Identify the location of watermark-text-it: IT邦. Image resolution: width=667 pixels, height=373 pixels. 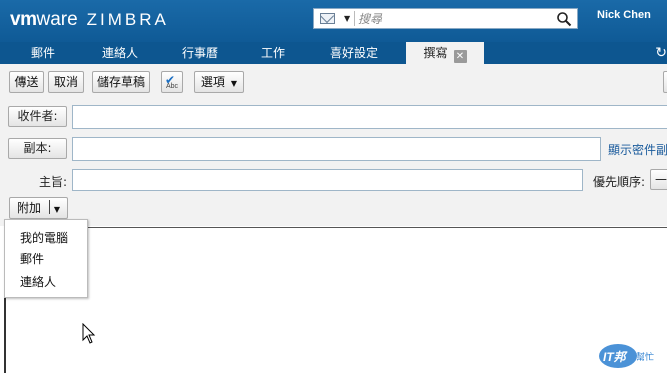
(616, 357).